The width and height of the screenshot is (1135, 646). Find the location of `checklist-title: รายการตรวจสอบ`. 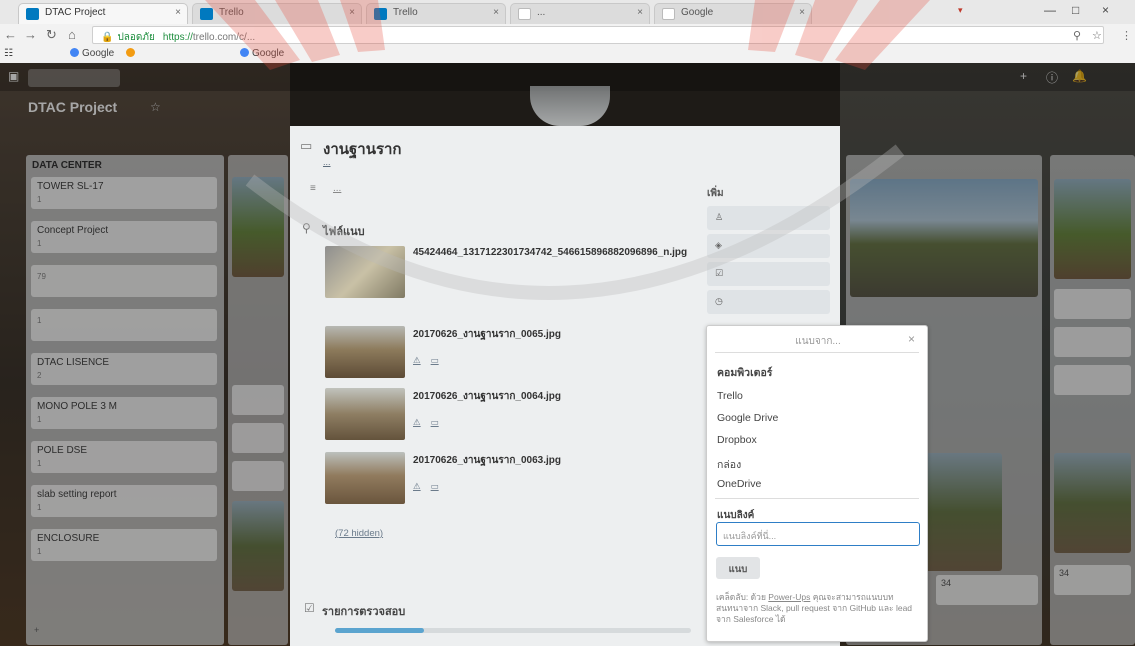

checklist-title: รายการตรวจสอบ is located at coordinates (363, 611).